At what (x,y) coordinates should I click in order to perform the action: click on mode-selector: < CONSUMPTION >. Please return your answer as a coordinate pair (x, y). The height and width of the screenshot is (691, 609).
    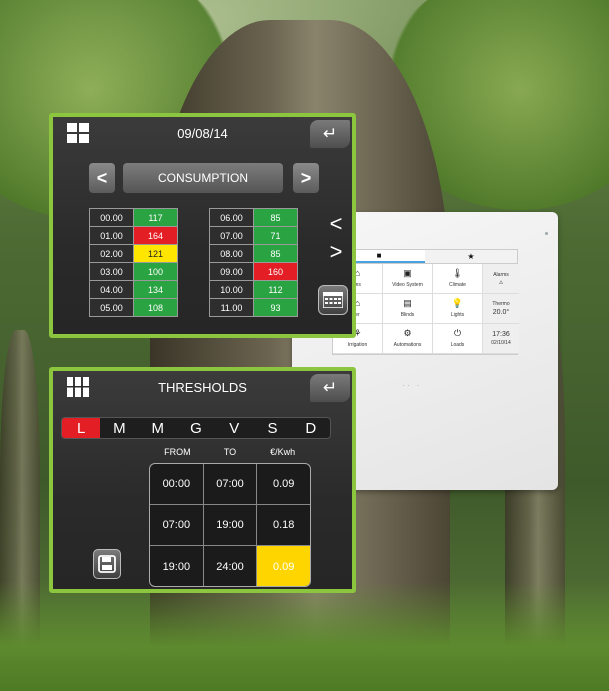
    Looking at the image, I should click on (204, 178).